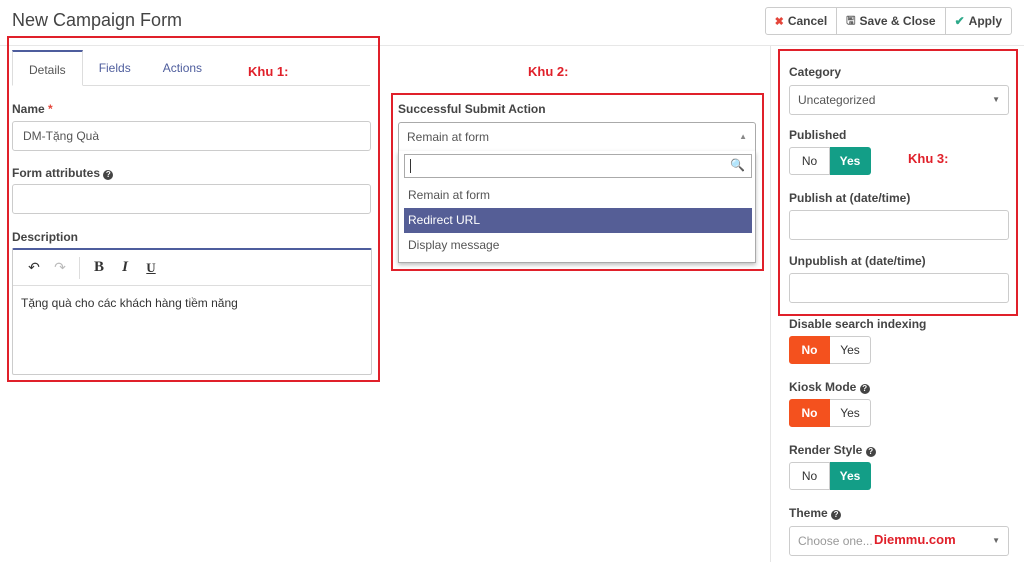 The height and width of the screenshot is (562, 1024). I want to click on render-style-no-button: No, so click(809, 476).